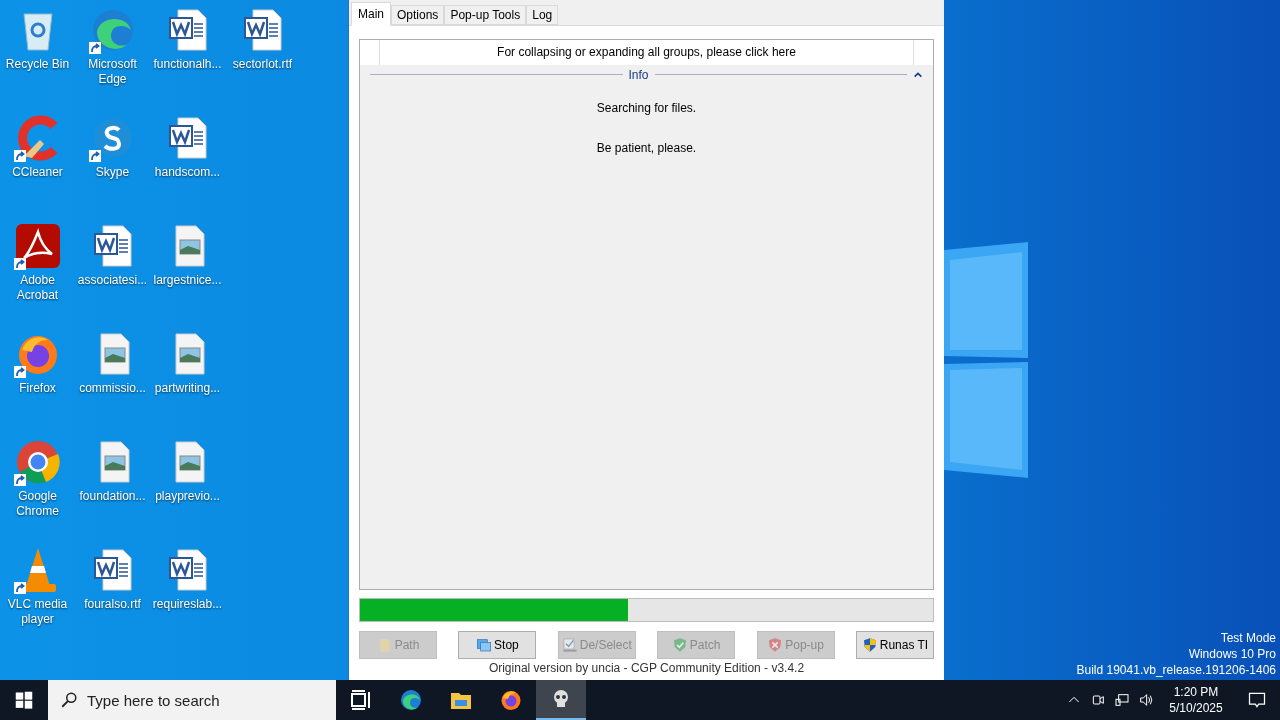 Image resolution: width=1280 pixels, height=720 pixels. Describe the element at coordinates (371, 13) in the screenshot. I see `tab: Main` at that location.